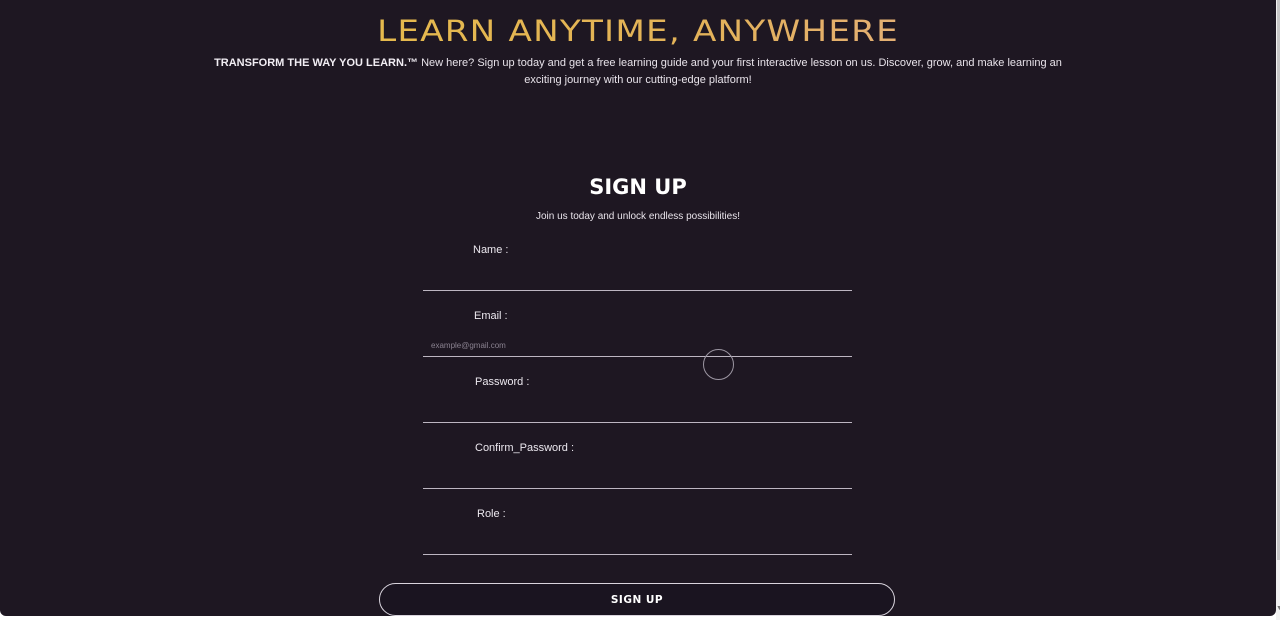 This screenshot has height=620, width=1280. I want to click on confirm-password-input, so click(637, 478).